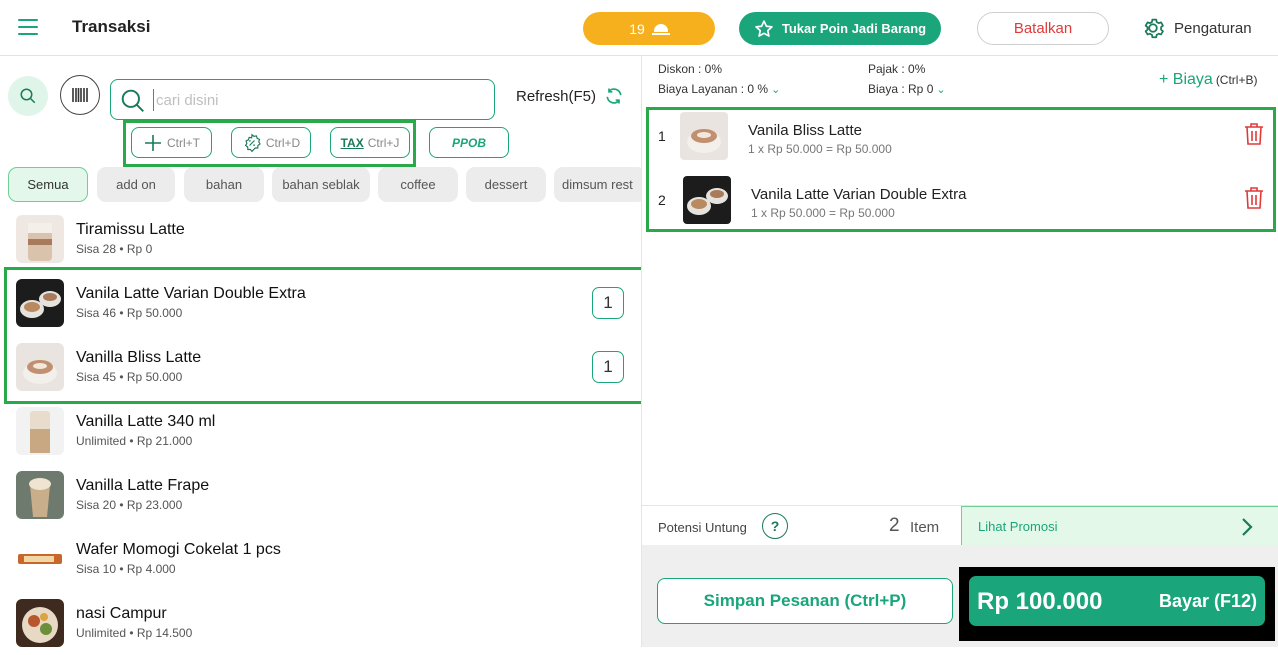 The height and width of the screenshot is (655, 1278). Describe the element at coordinates (111, 26) in the screenshot. I see `page-title: Transaksi` at that location.